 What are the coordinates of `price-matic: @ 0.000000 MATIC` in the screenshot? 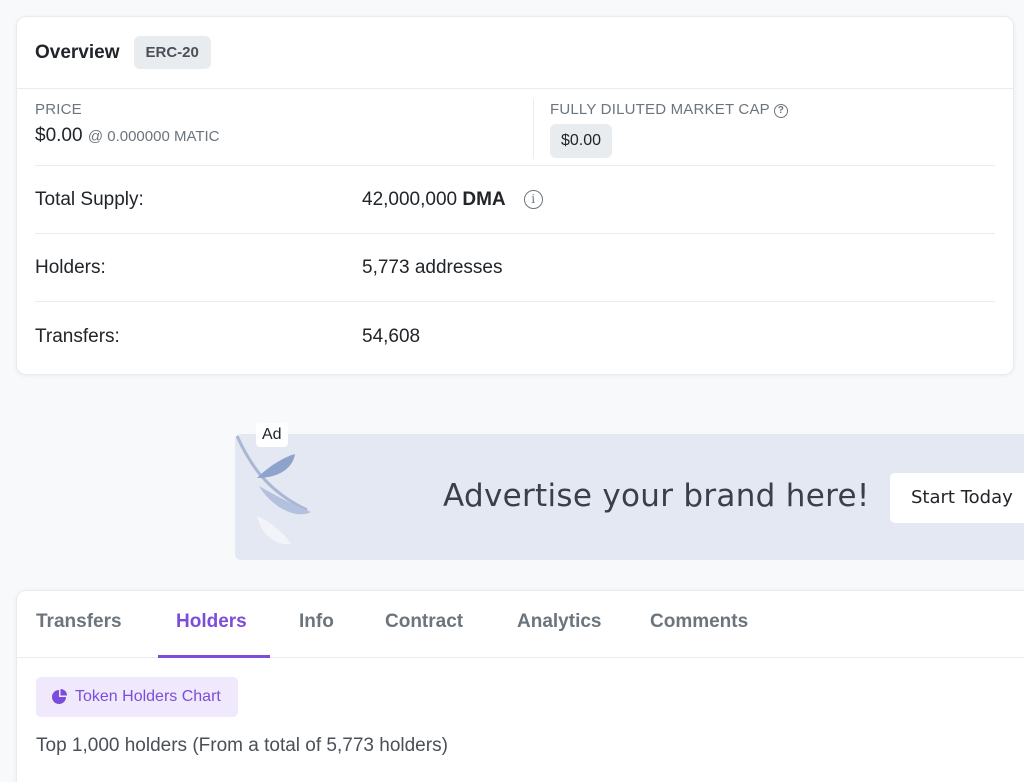 It's located at (153, 136).